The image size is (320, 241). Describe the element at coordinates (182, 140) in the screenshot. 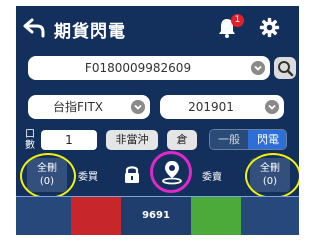

I see `position-button: 倉` at that location.